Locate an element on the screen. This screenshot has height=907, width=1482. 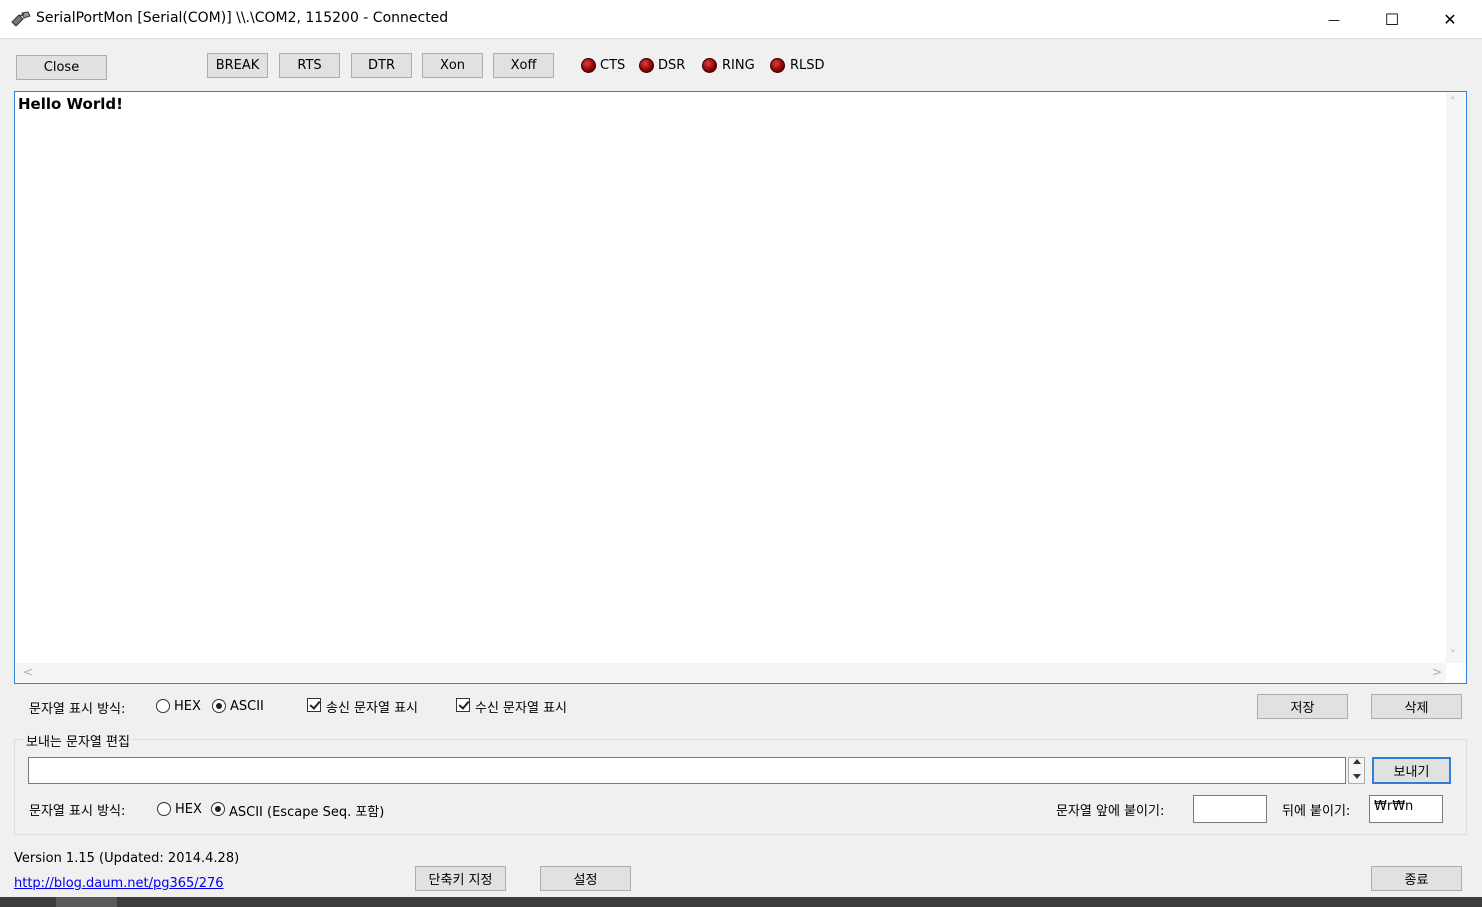
send-hex-radio is located at coordinates (164, 809).